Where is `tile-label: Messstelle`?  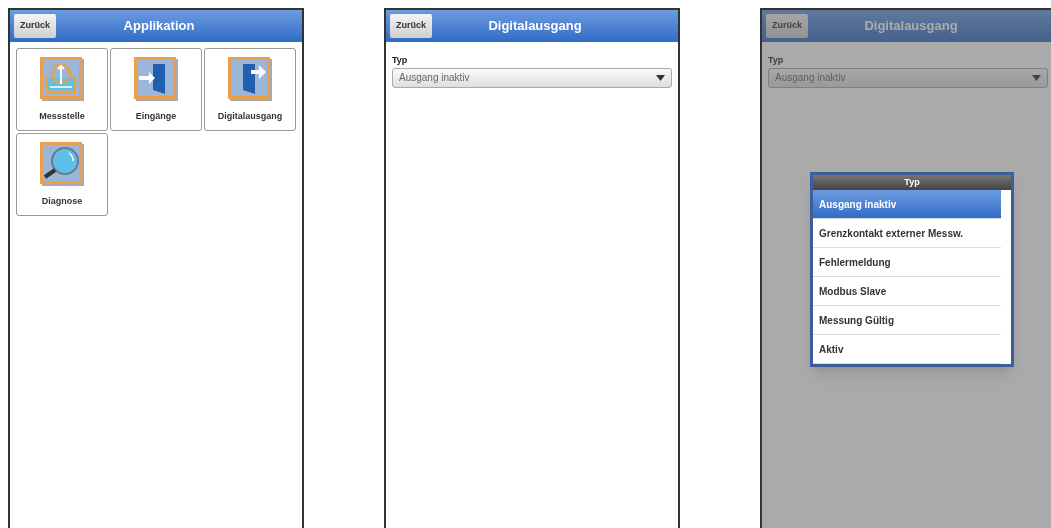
tile-label: Messstelle is located at coordinates (62, 116).